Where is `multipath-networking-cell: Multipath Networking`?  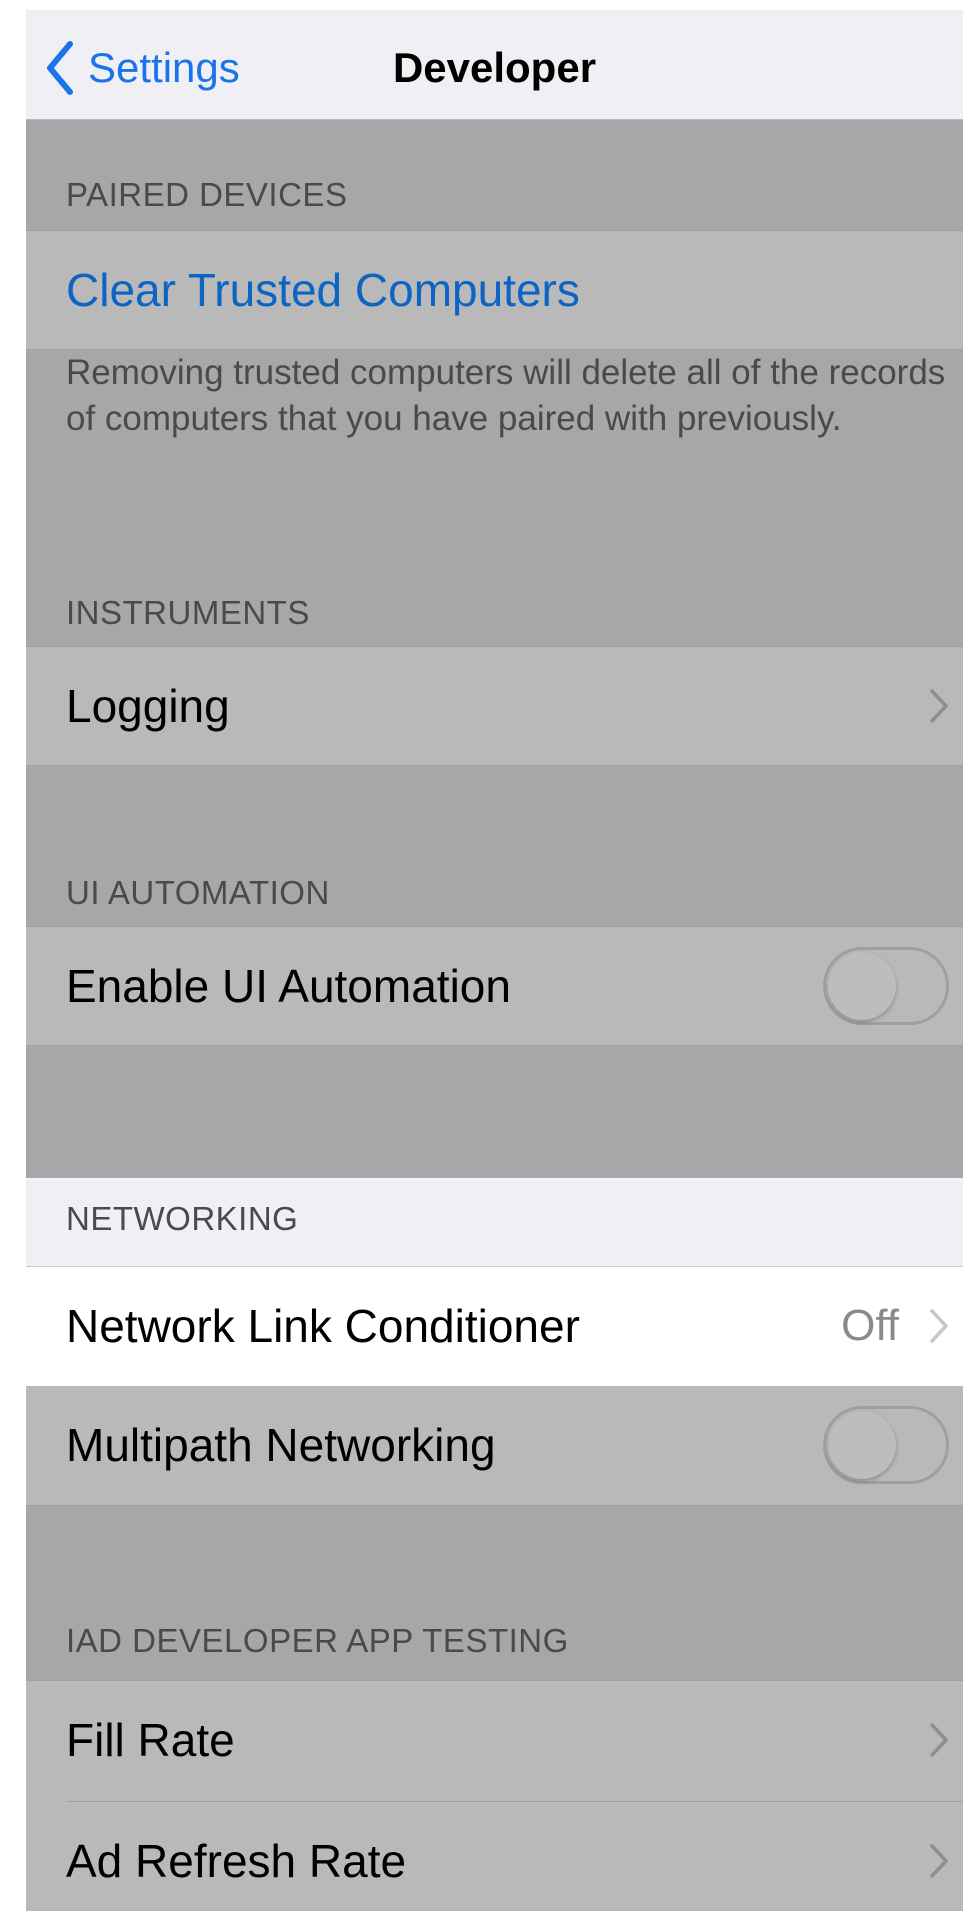 multipath-networking-cell: Multipath Networking is located at coordinates (494, 1446).